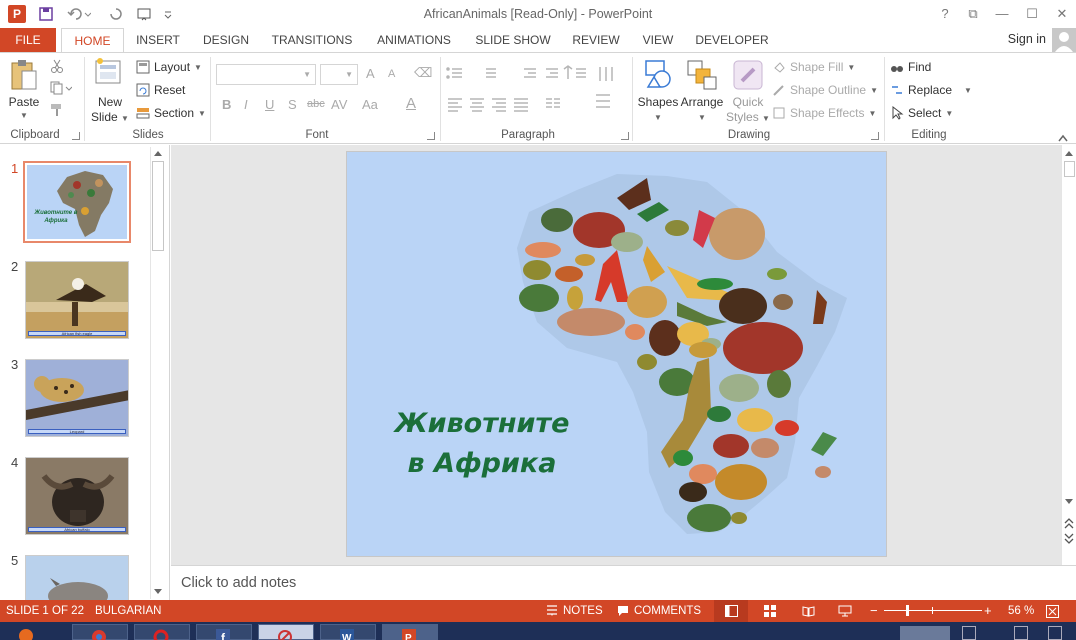 Image resolution: width=1076 pixels, height=640 pixels. I want to click on zoom-in-button: +, so click(988, 610).